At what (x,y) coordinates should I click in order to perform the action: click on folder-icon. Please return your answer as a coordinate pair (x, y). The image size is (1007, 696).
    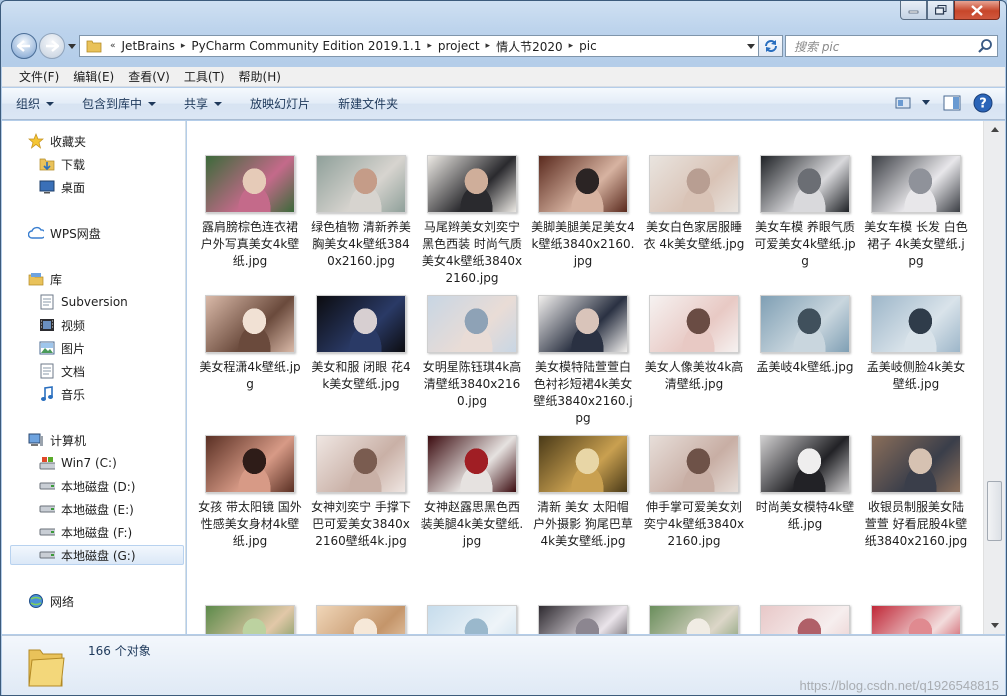
    Looking at the image, I should click on (46, 666).